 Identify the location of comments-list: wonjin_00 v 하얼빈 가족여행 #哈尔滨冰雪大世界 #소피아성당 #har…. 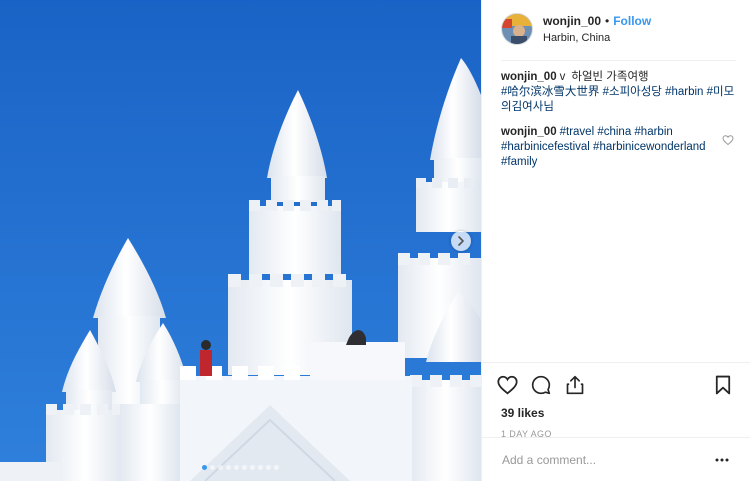
(618, 115).